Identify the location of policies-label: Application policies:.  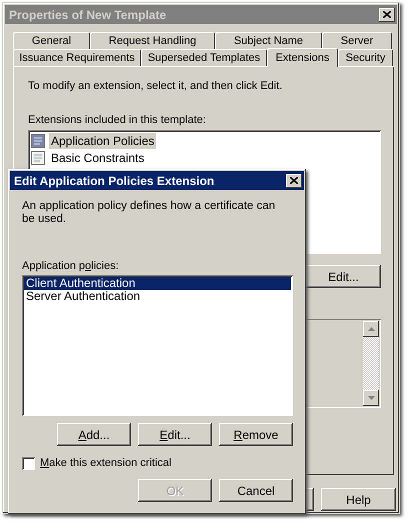
(71, 266).